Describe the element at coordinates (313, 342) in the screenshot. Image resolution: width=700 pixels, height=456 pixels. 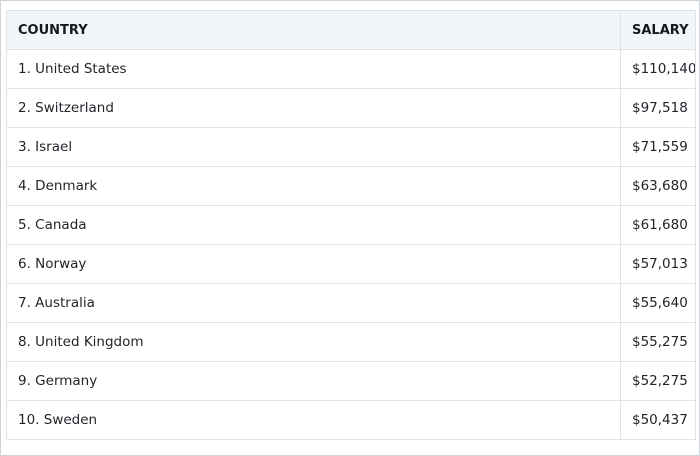
I see `country-cell: 8. United Kingdom` at that location.